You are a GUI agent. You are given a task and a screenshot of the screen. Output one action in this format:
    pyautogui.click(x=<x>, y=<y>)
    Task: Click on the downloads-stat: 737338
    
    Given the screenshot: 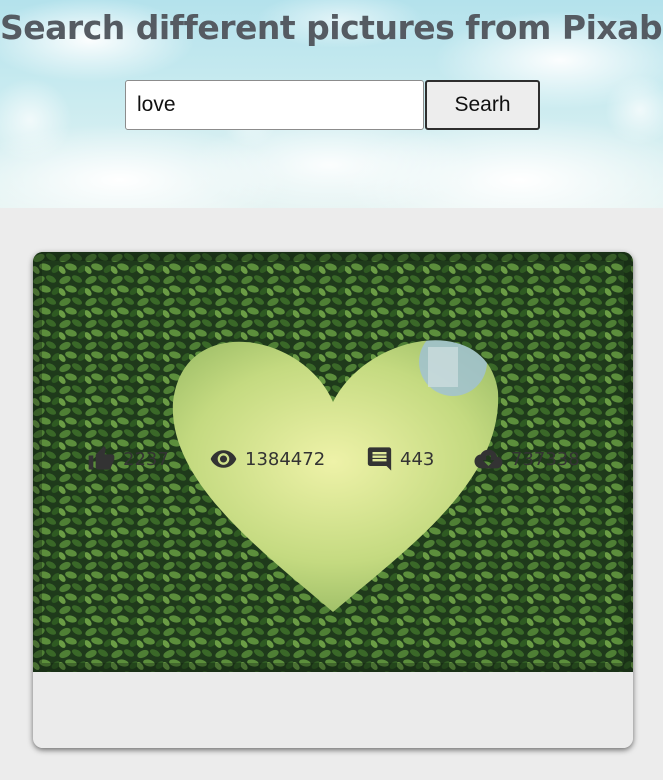 What is the action you would take?
    pyautogui.click(x=526, y=459)
    